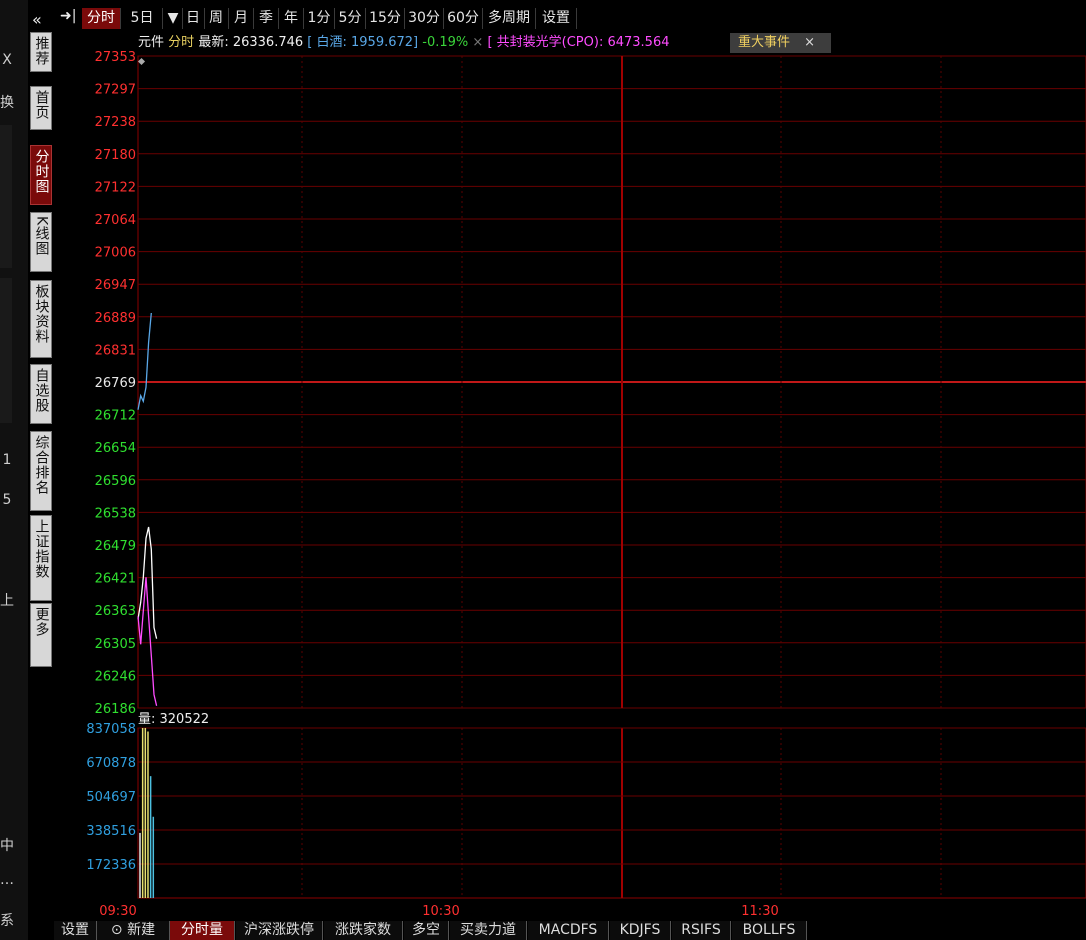 The image size is (1086, 940). Describe the element at coordinates (426, 930) in the screenshot. I see `bottom-tab-5: 多空` at that location.